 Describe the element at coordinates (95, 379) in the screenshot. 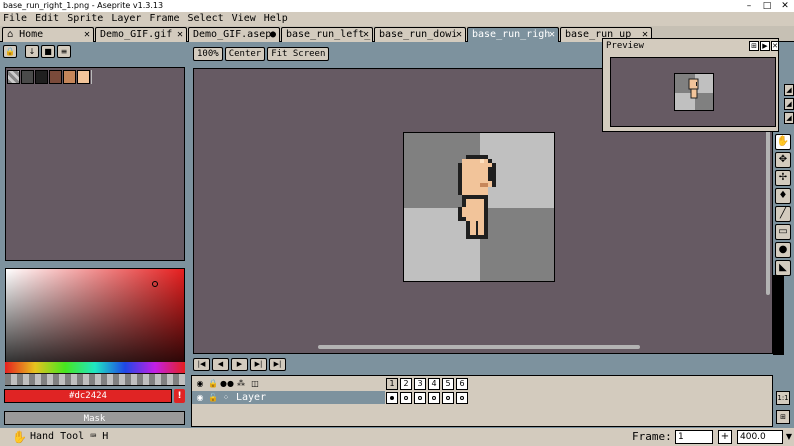

I see `alpha-slider` at that location.